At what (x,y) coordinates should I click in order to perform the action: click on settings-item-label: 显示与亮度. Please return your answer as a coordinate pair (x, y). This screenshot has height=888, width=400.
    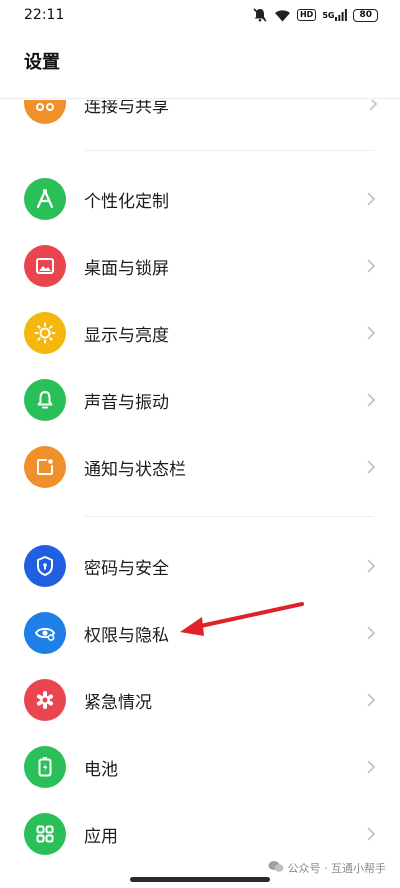
    Looking at the image, I should click on (126, 335).